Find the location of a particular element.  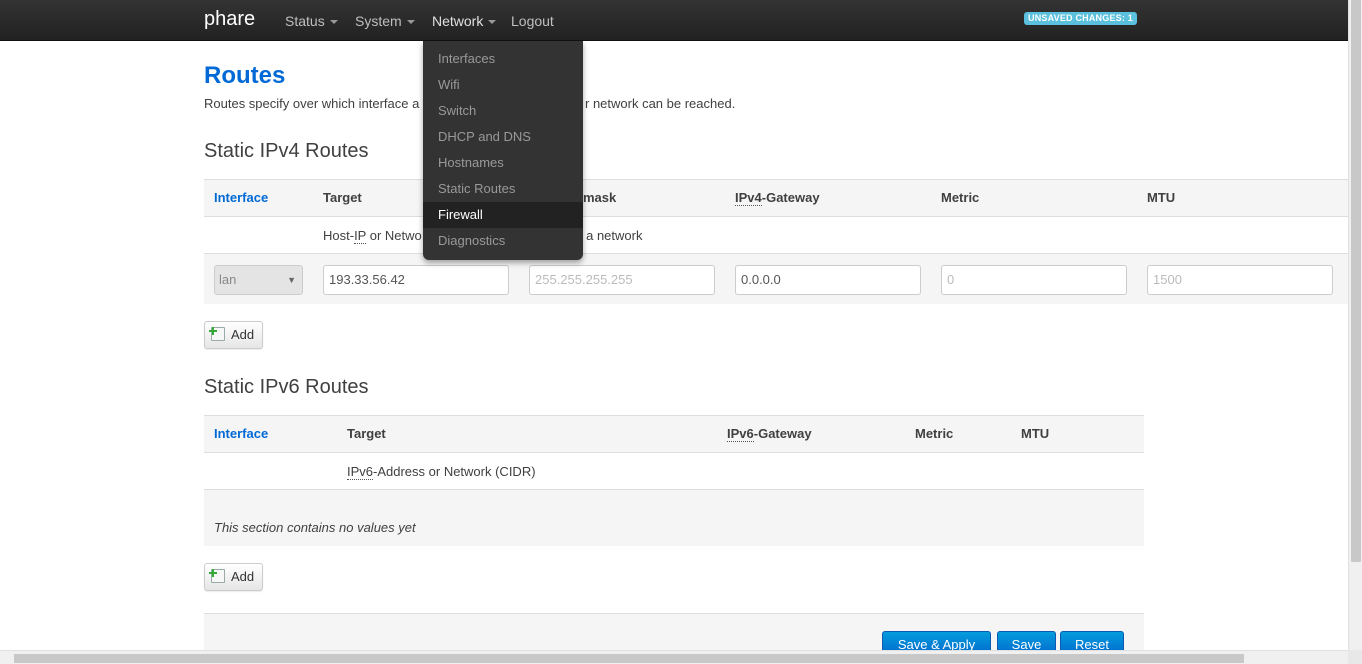

unsaved-changes-badge: UNSAVED CHANGES: 1 is located at coordinates (1080, 18).